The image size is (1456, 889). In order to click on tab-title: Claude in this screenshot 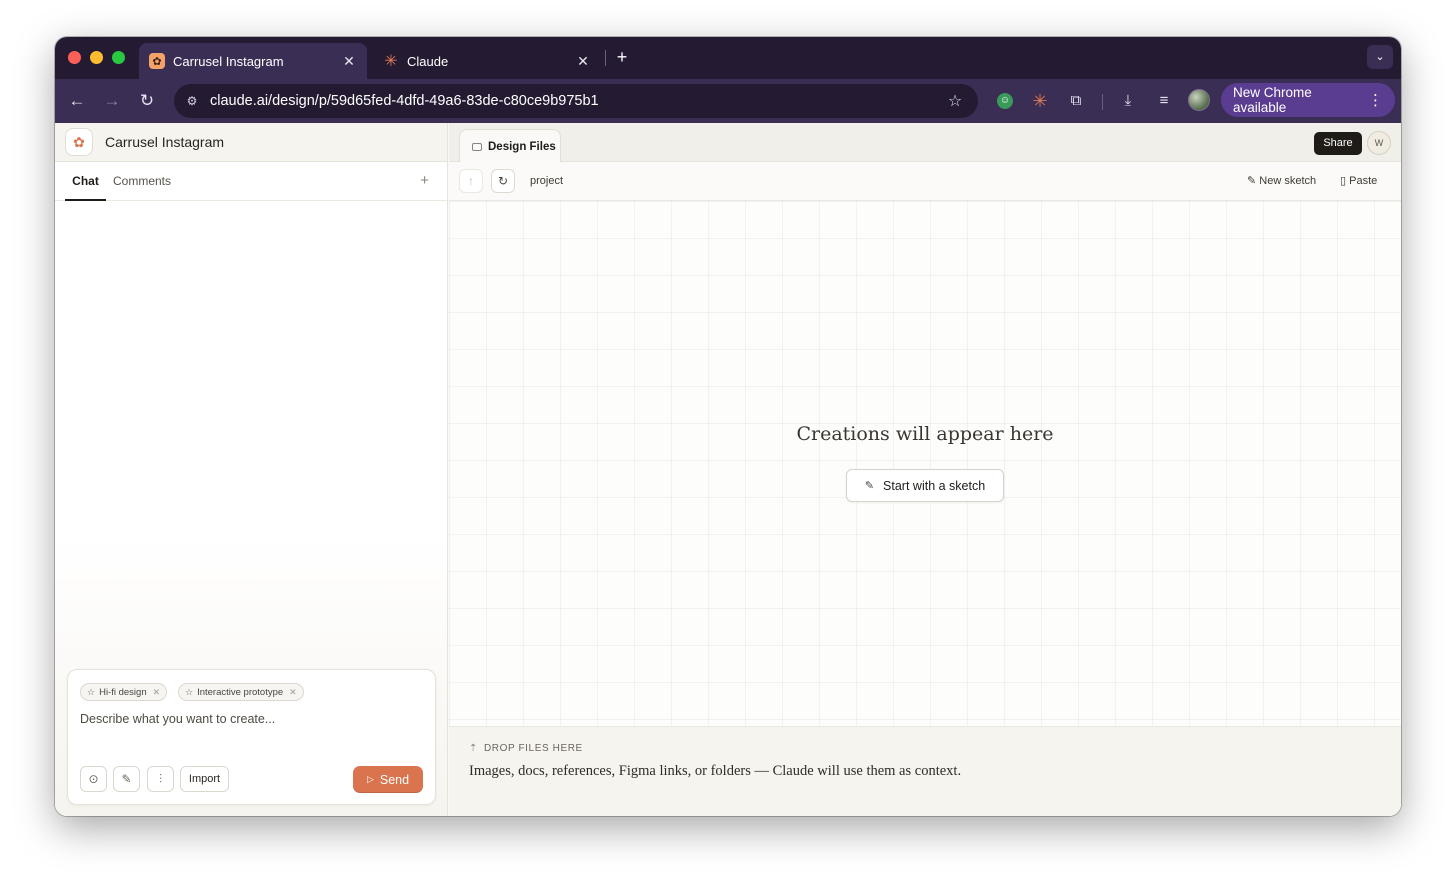, I will do `click(428, 61)`.